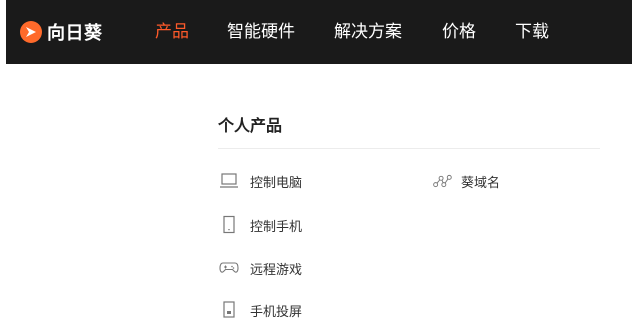 Image resolution: width=636 pixels, height=325 pixels. I want to click on phone-icon, so click(229, 225).